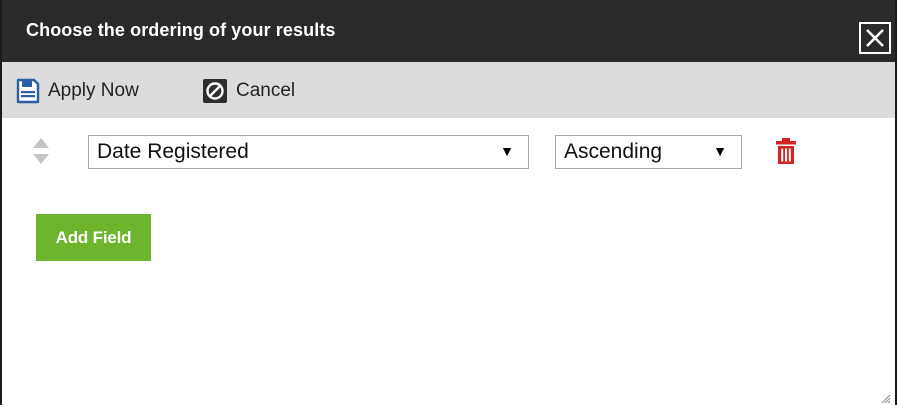 The width and height of the screenshot is (897, 409). Describe the element at coordinates (181, 30) in the screenshot. I see `dialog-title: Choose the ordering of your results` at that location.